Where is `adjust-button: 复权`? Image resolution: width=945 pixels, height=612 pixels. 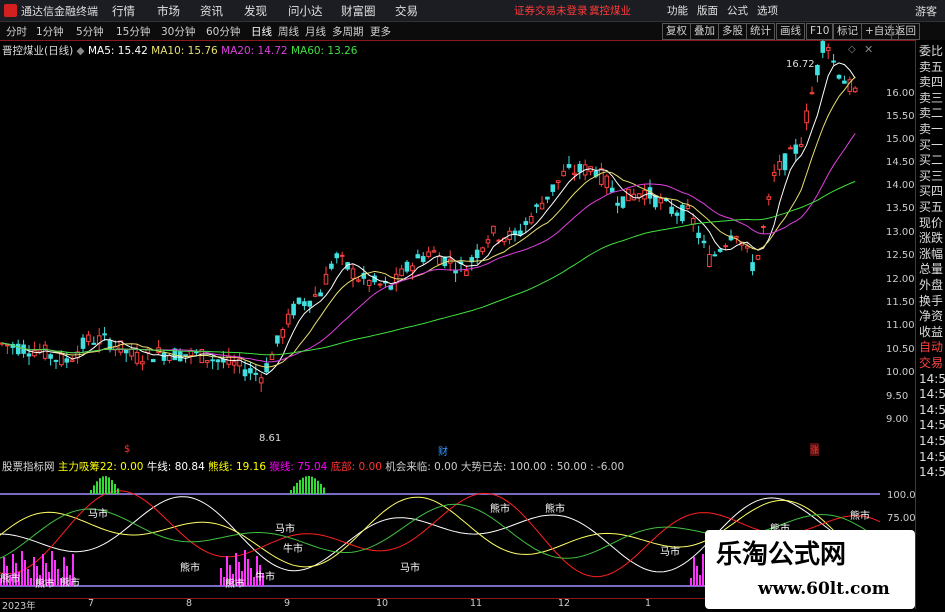
adjust-button: 复权 is located at coordinates (676, 31).